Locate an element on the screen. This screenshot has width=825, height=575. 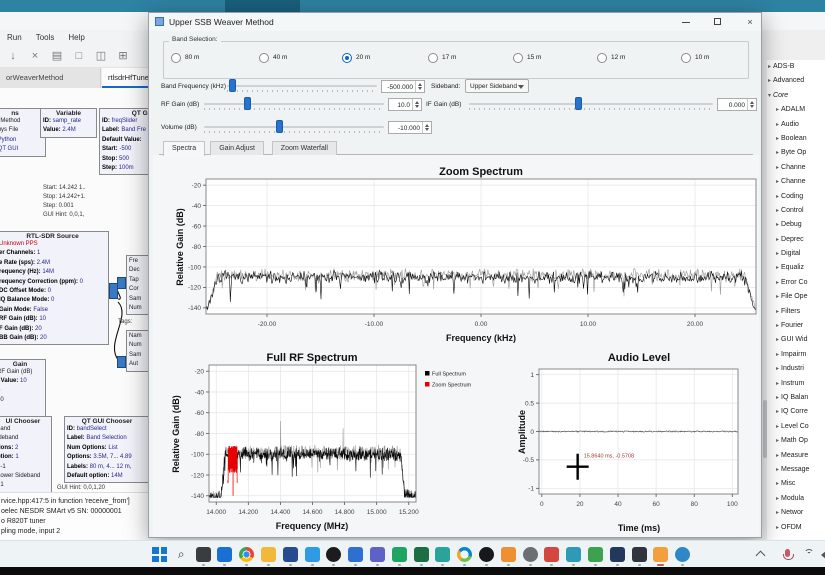
tree-item-filters: ▸ Filters is located at coordinates (794, 312).